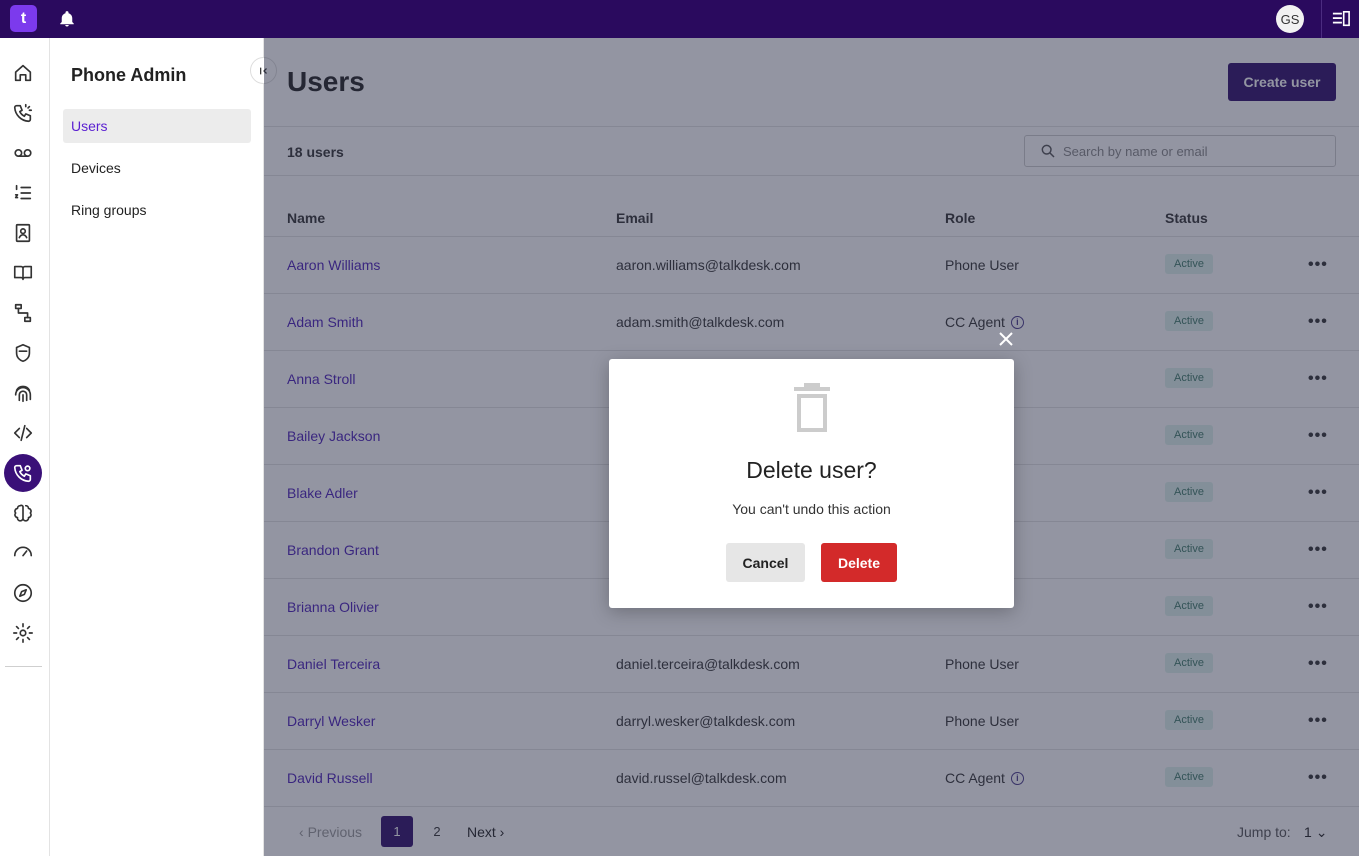 This screenshot has width=1359, height=856. Describe the element at coordinates (157, 126) in the screenshot. I see `sidebar-item-users: Users` at that location.